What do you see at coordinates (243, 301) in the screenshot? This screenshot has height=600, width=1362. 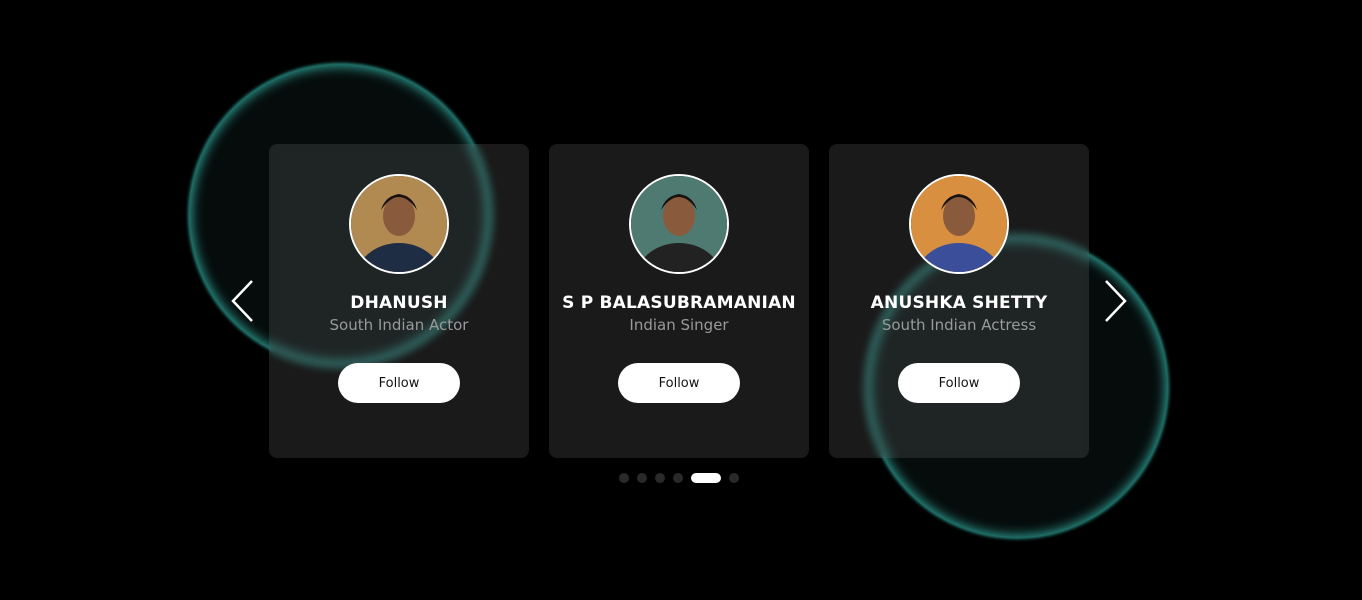 I see `chevron-left-icon` at bounding box center [243, 301].